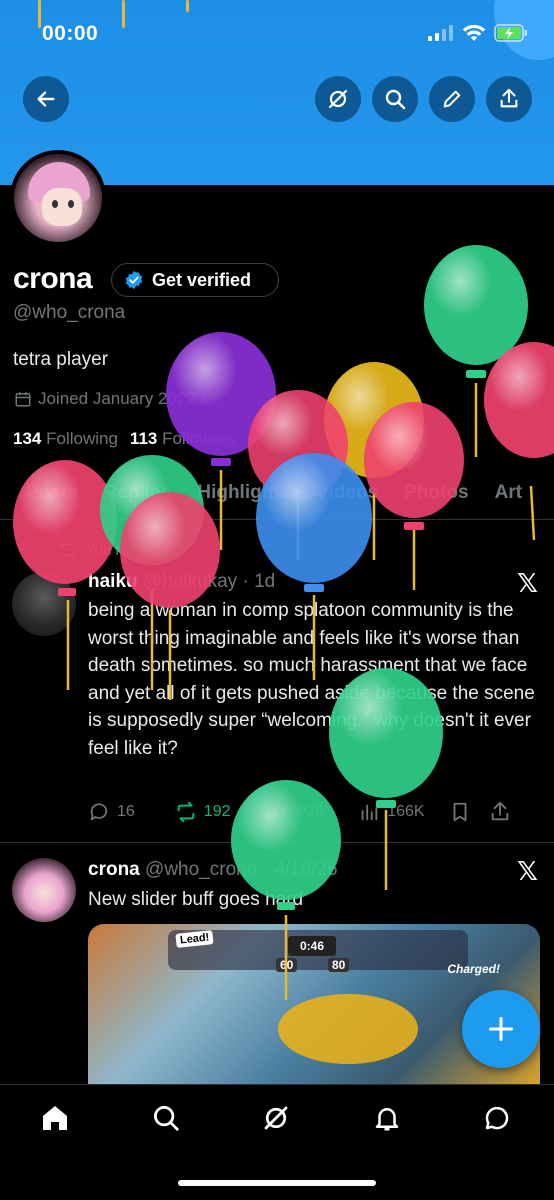  I want to click on post-time: · 4/19/26, so click(300, 869).